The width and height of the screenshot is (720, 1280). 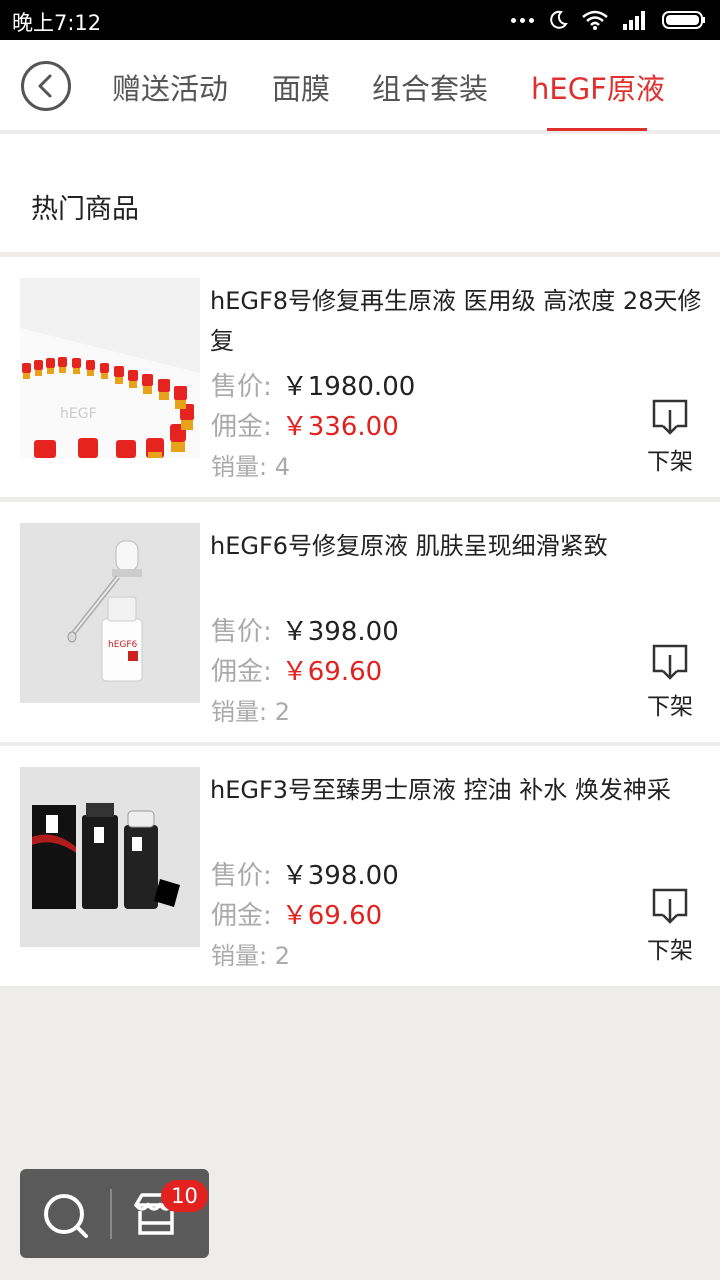 I want to click on product-name: hEGF3号至臻男士原液 控油 补水 焕发神采, so click(x=457, y=790).